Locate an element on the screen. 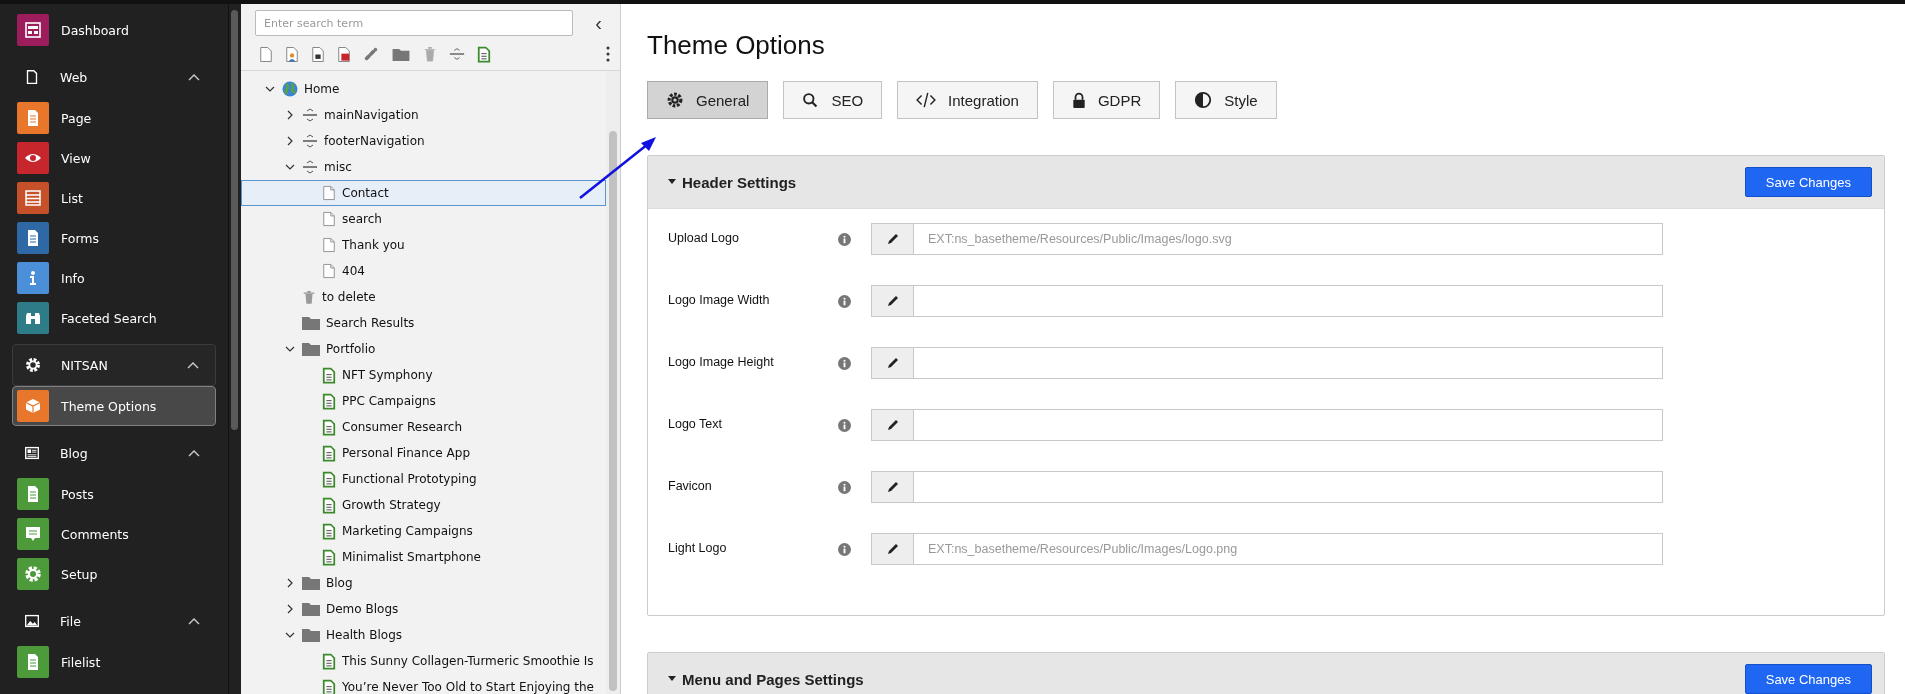  tab: Style is located at coordinates (1226, 100).